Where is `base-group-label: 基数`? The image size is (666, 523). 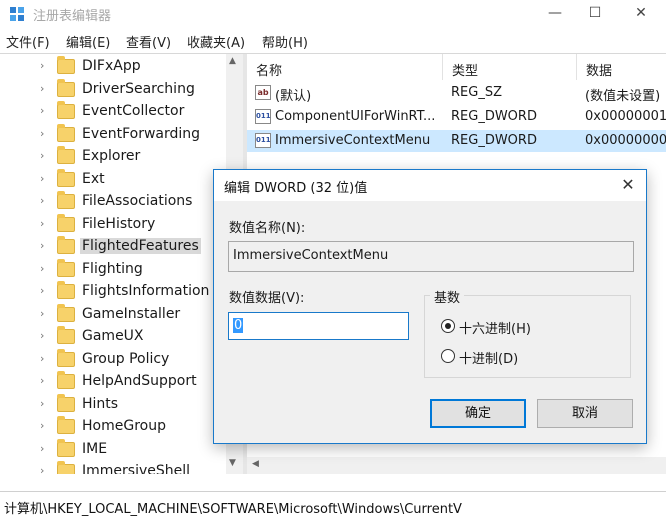 base-group-label: 基数 is located at coordinates (447, 296).